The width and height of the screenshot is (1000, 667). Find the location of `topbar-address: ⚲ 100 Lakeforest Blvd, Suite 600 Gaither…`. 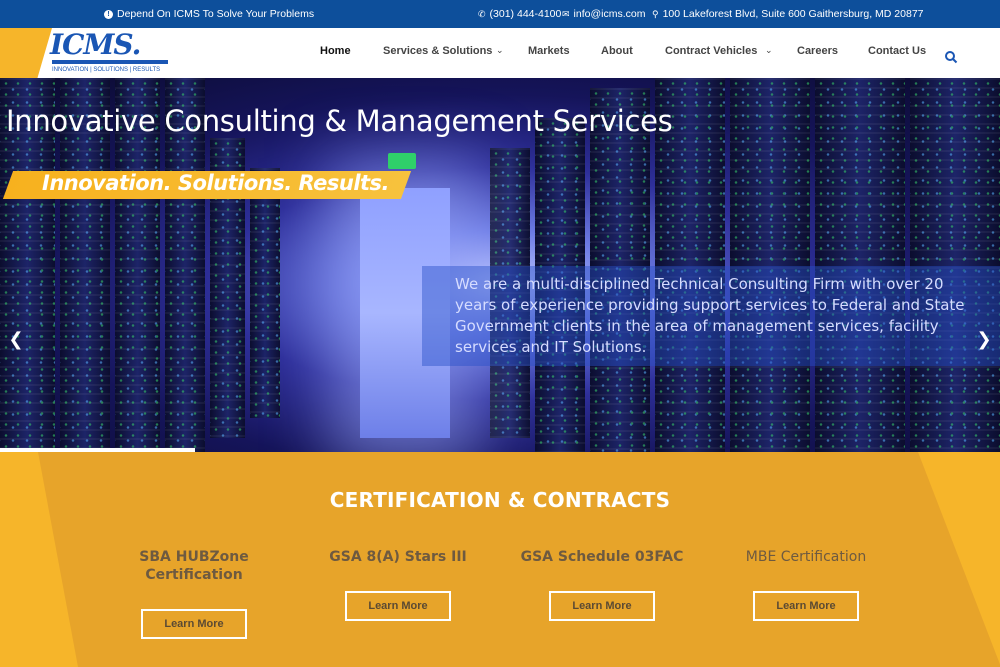

topbar-address: ⚲ 100 Lakeforest Blvd, Suite 600 Gaither… is located at coordinates (788, 14).